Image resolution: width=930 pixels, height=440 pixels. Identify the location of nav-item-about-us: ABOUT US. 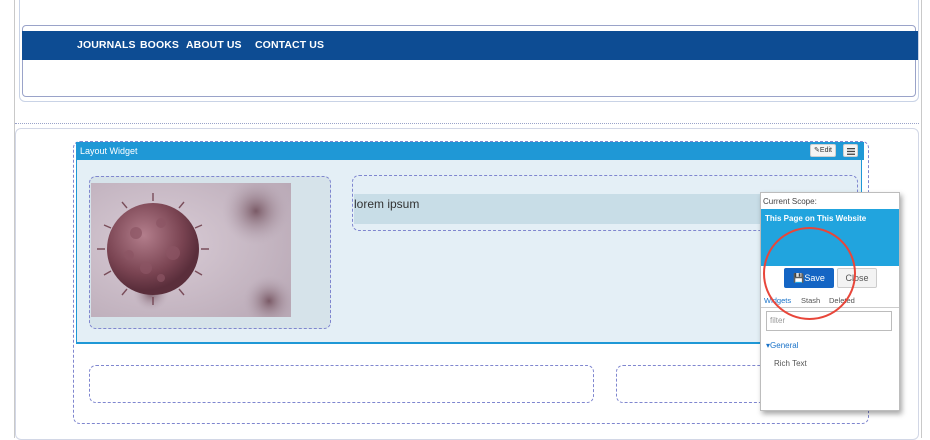
(214, 45).